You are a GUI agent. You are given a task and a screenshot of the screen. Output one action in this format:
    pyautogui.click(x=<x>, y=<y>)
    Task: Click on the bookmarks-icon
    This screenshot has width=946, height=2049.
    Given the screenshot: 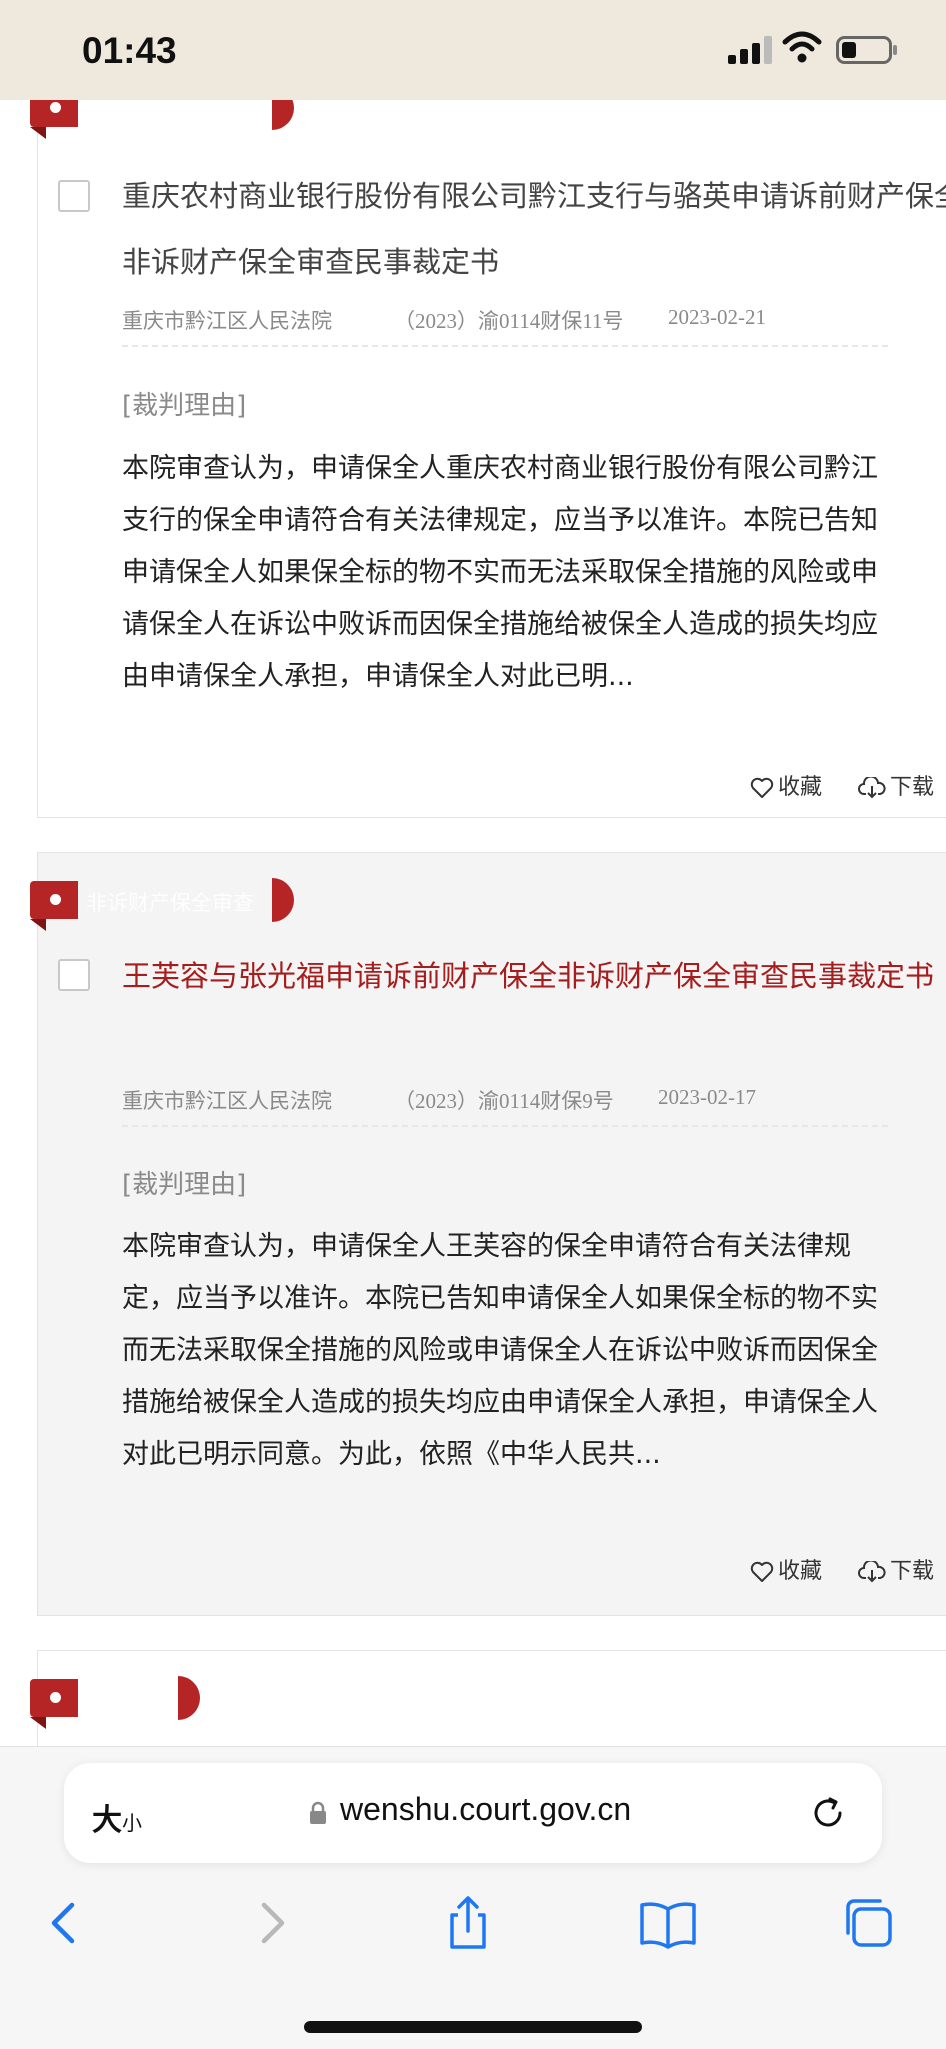 What is the action you would take?
    pyautogui.click(x=668, y=1923)
    